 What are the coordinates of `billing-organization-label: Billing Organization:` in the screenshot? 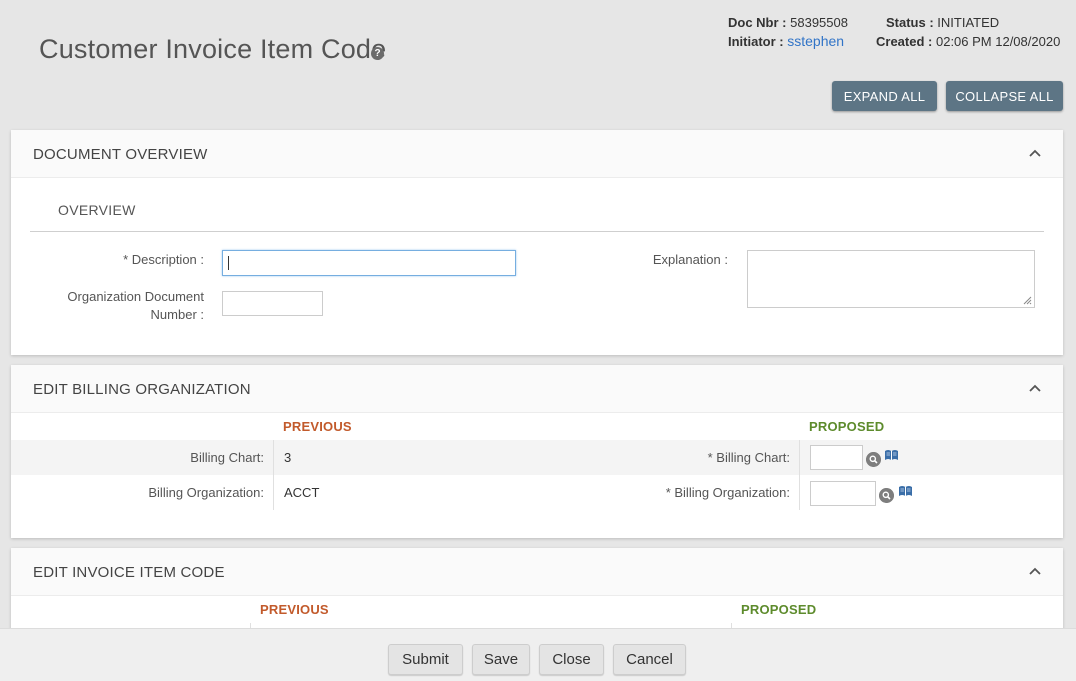 It's located at (206, 492).